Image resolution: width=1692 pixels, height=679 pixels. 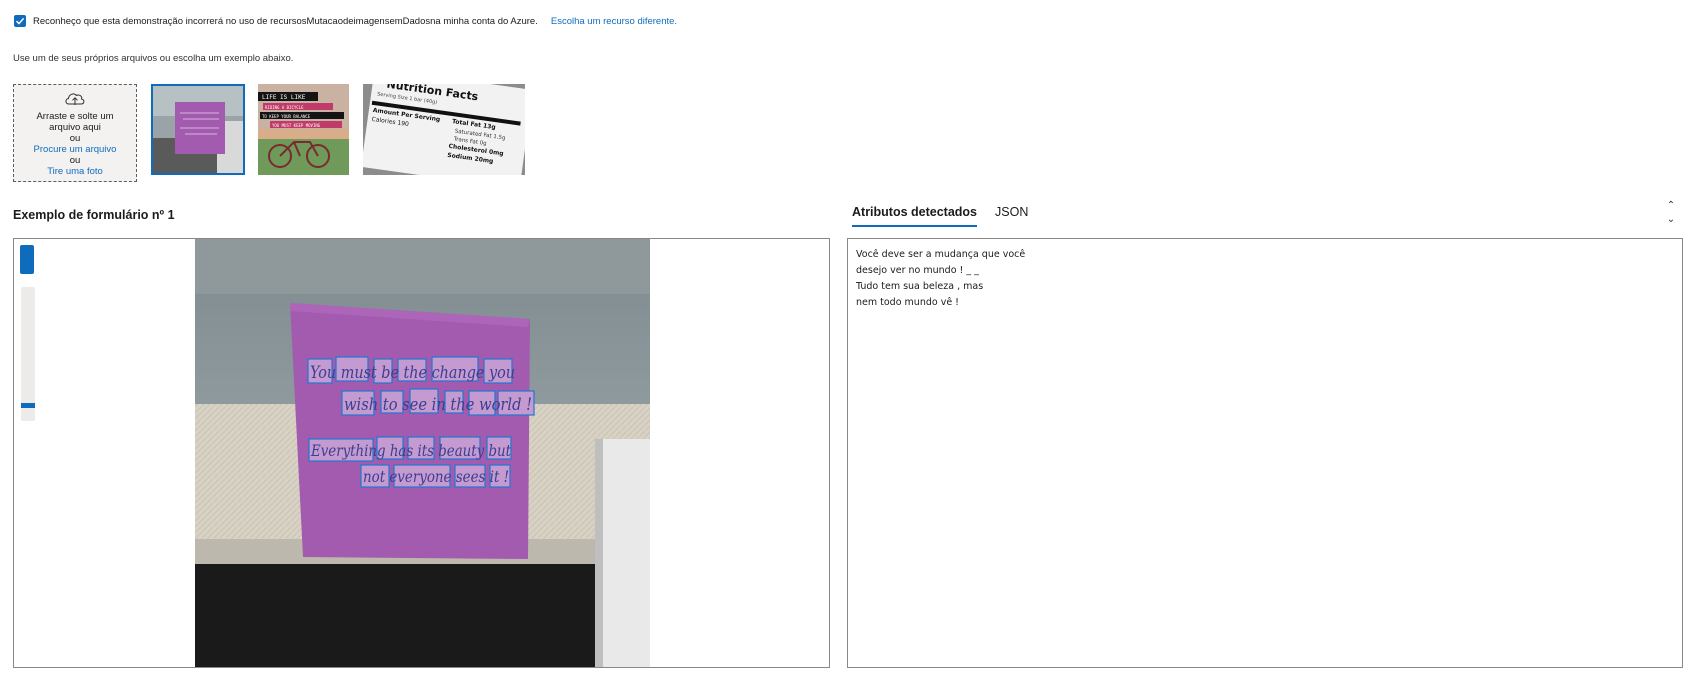 I want to click on note-line-2: wish to see in the world !, so click(x=438, y=405).